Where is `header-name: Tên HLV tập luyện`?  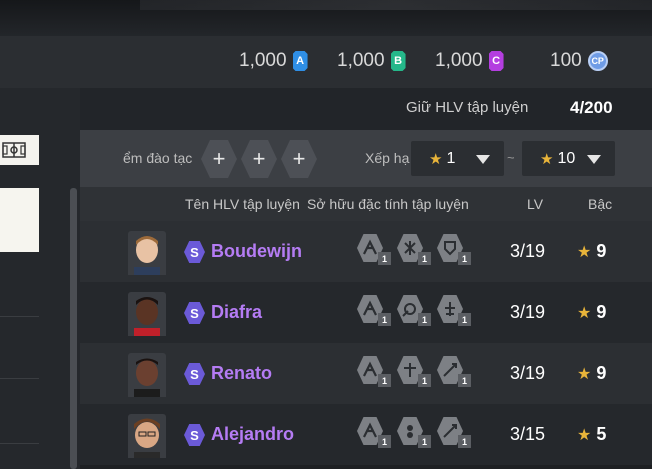
header-name: Tên HLV tập luyện is located at coordinates (242, 204).